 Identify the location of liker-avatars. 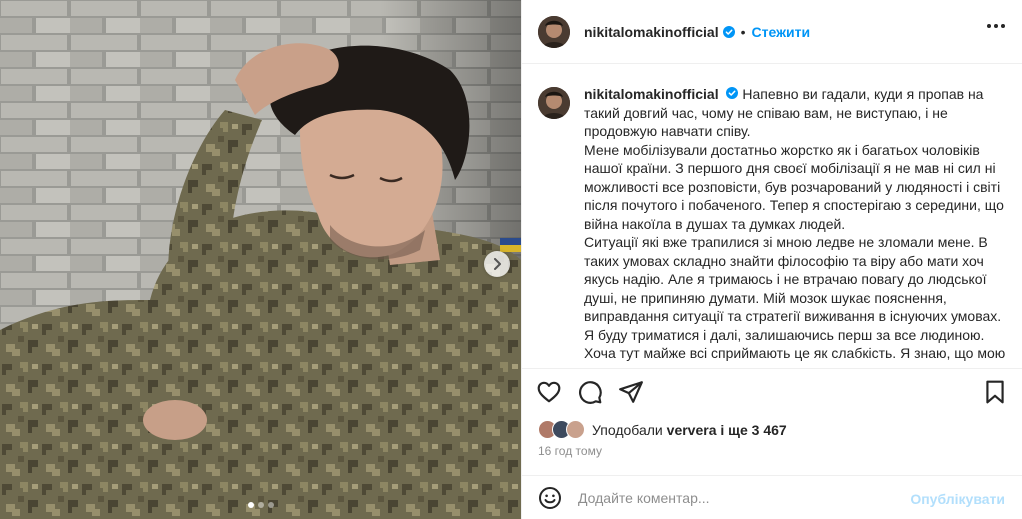
(561, 429).